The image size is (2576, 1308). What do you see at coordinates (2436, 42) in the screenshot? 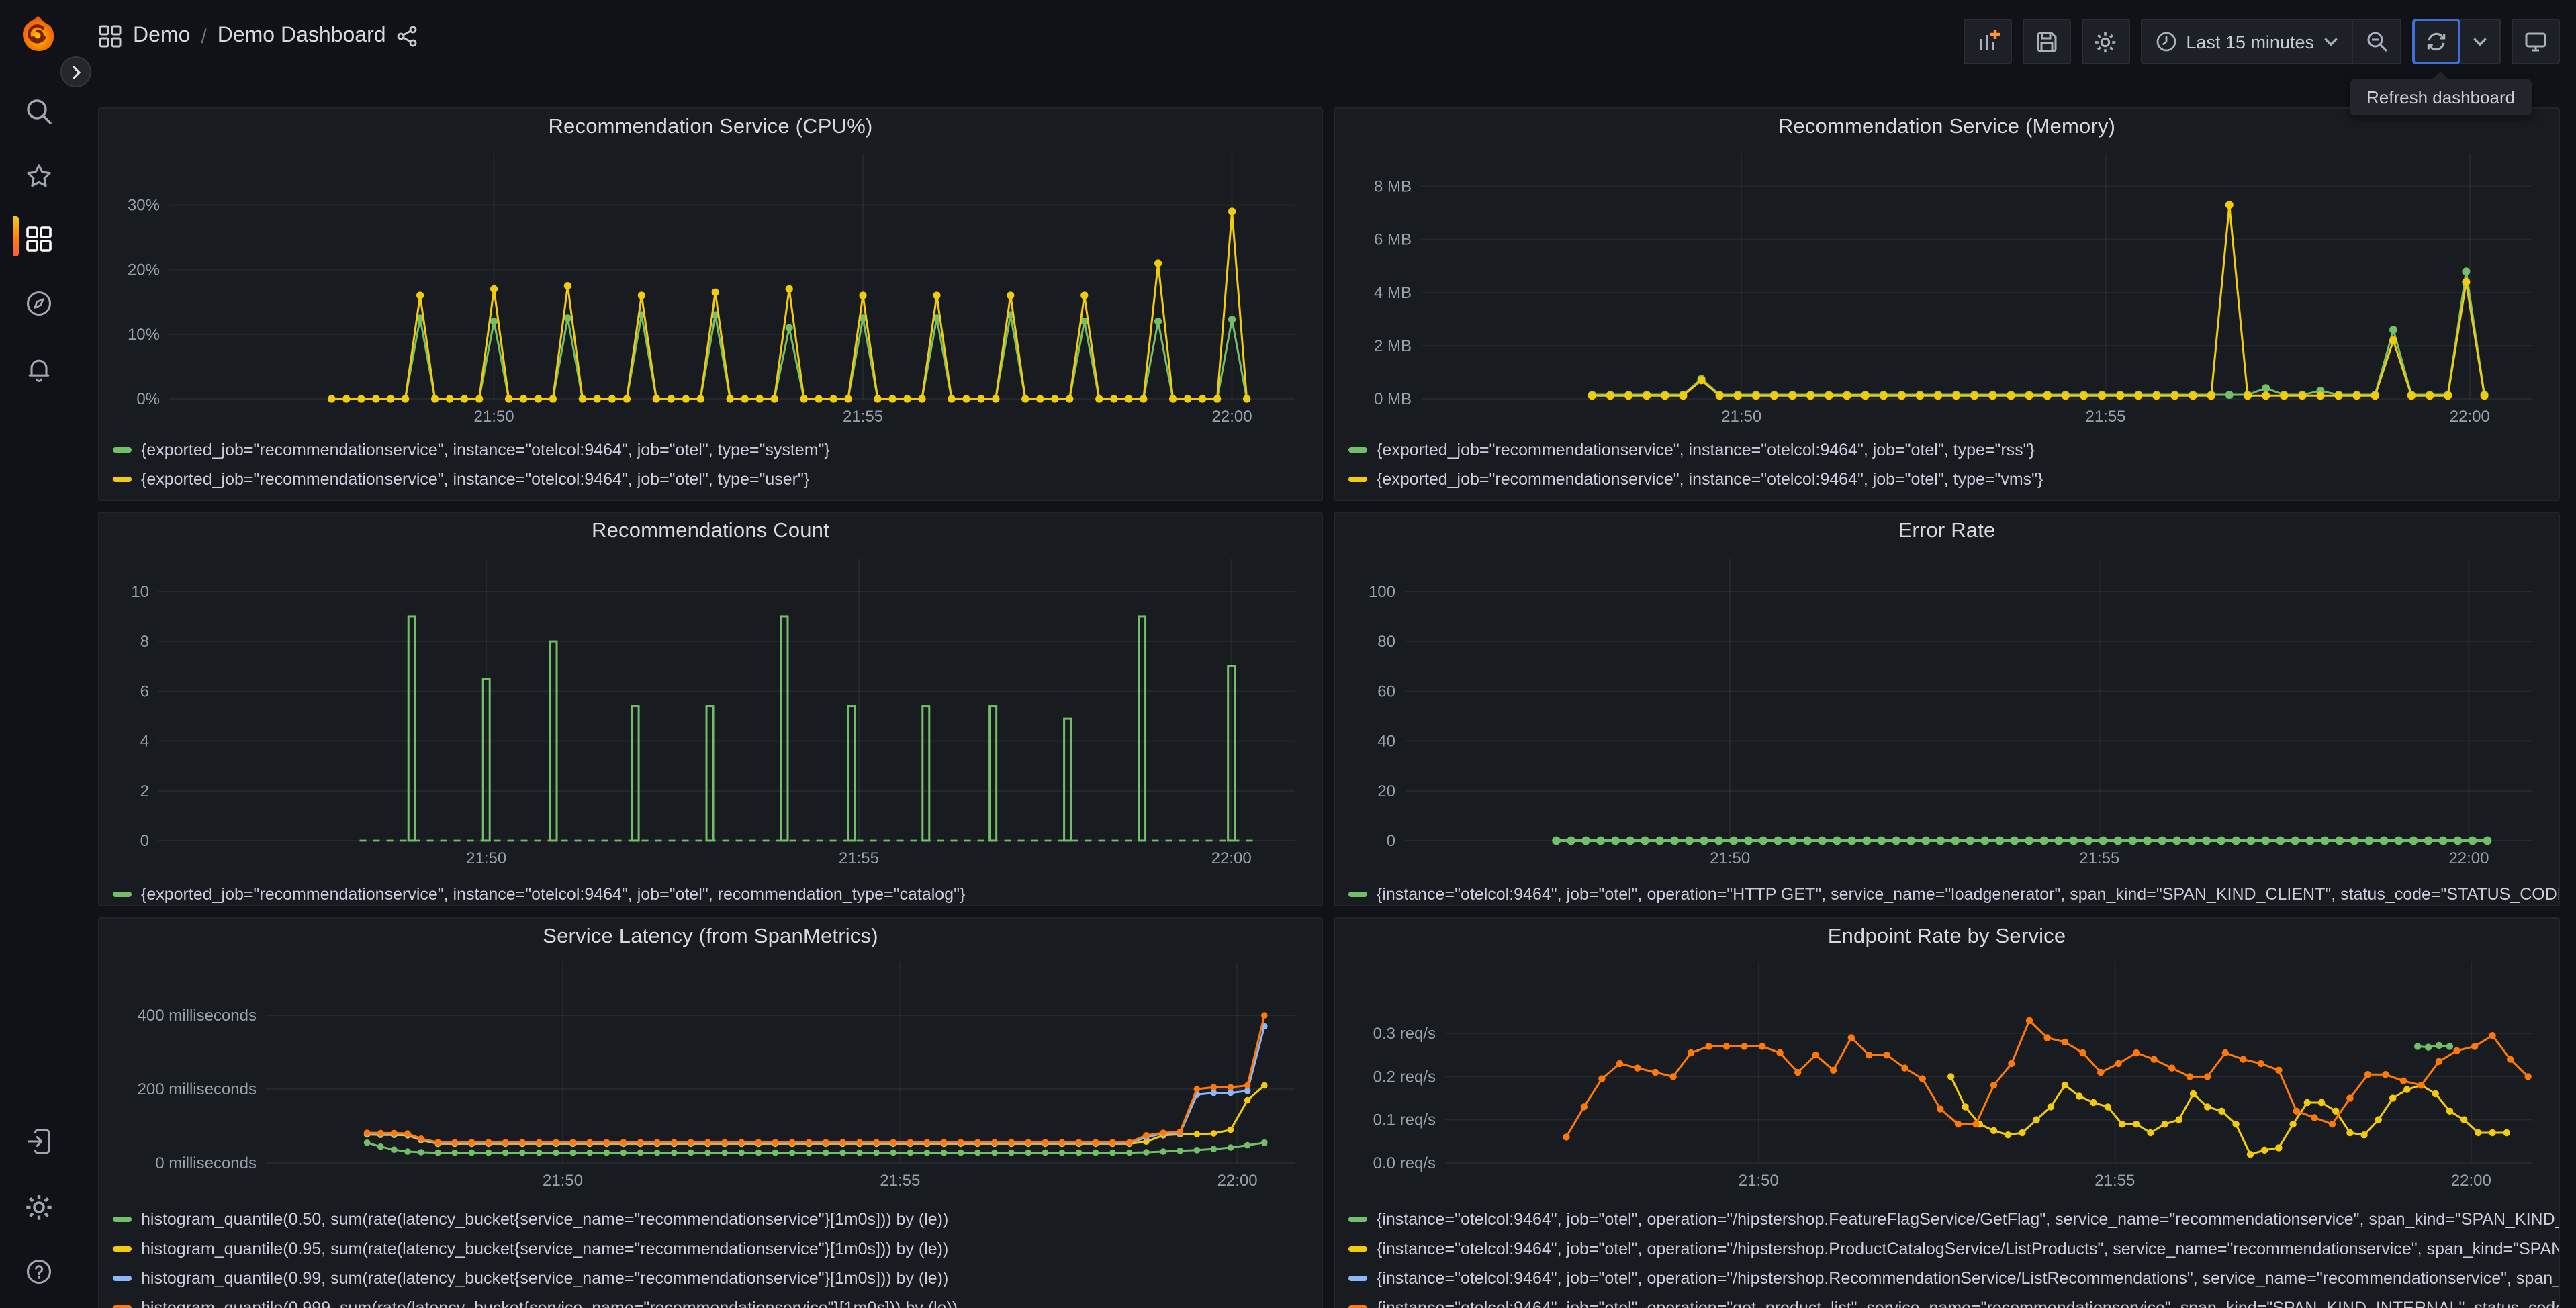
I see `refresh-dashboard-button` at bounding box center [2436, 42].